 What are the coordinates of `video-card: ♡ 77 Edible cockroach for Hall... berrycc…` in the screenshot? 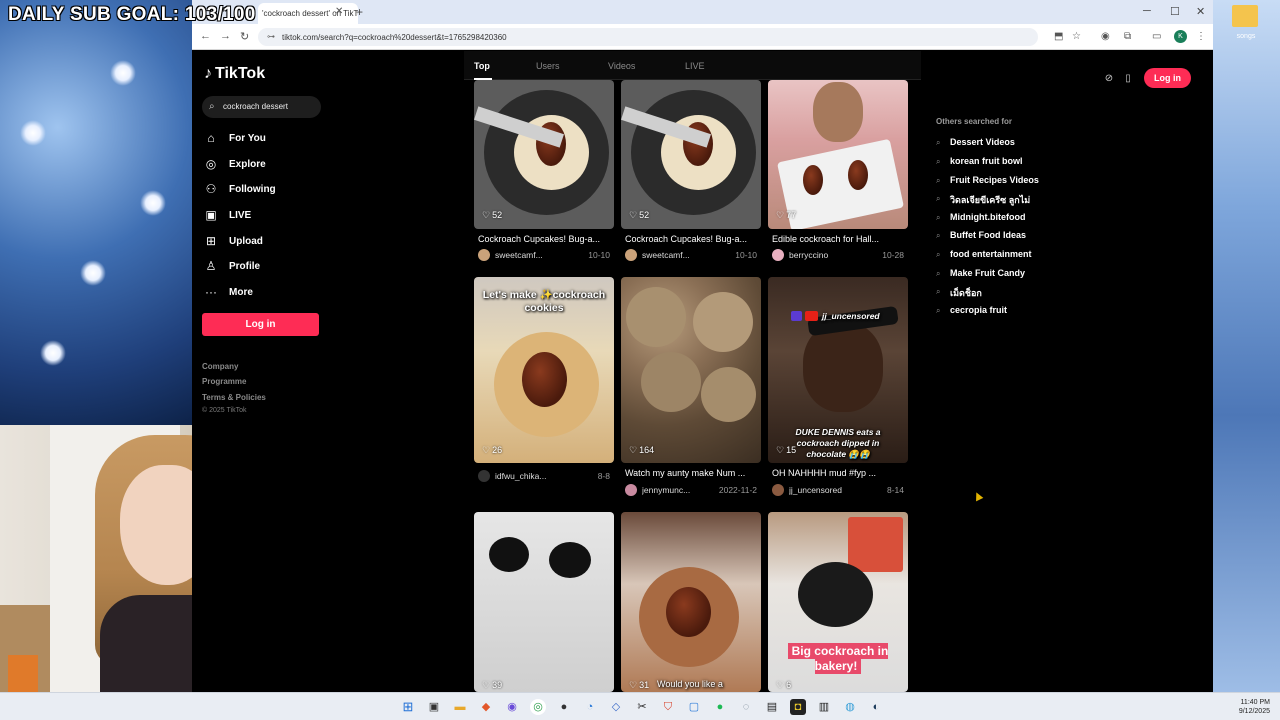 It's located at (838, 172).